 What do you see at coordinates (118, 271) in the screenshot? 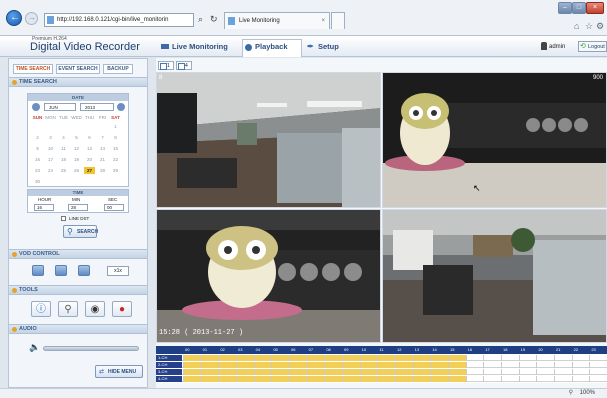
I see `vod-speed-select: x1x` at bounding box center [118, 271].